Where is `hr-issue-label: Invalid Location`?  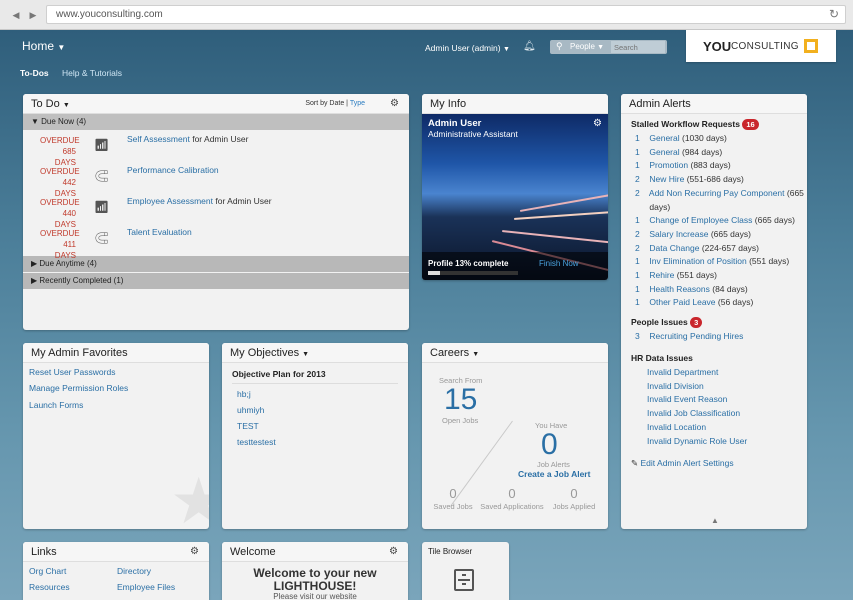
hr-issue-label: Invalid Location is located at coordinates (676, 427).